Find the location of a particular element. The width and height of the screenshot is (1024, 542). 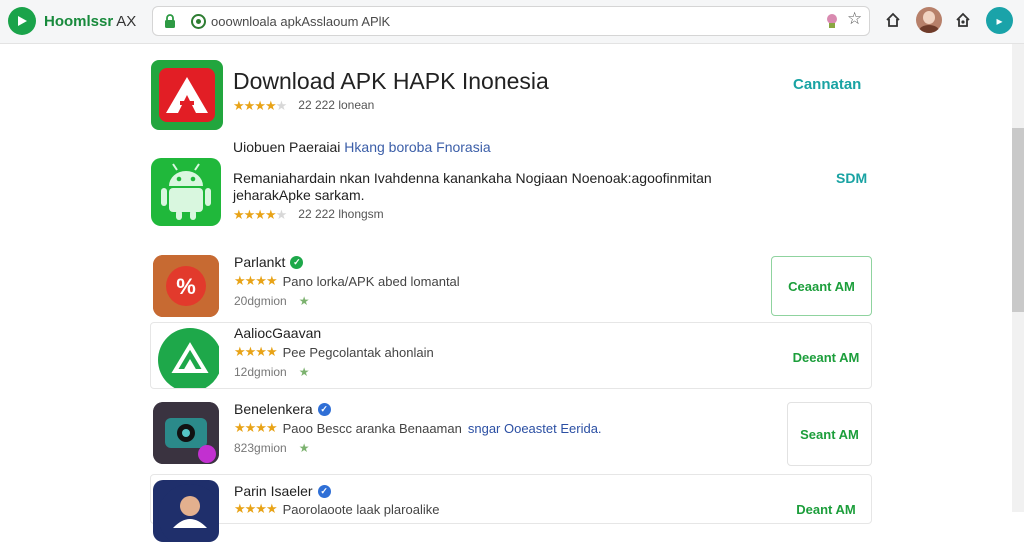

section-heading-link: Hkang boroba Fnorasia is located at coordinates (417, 147).